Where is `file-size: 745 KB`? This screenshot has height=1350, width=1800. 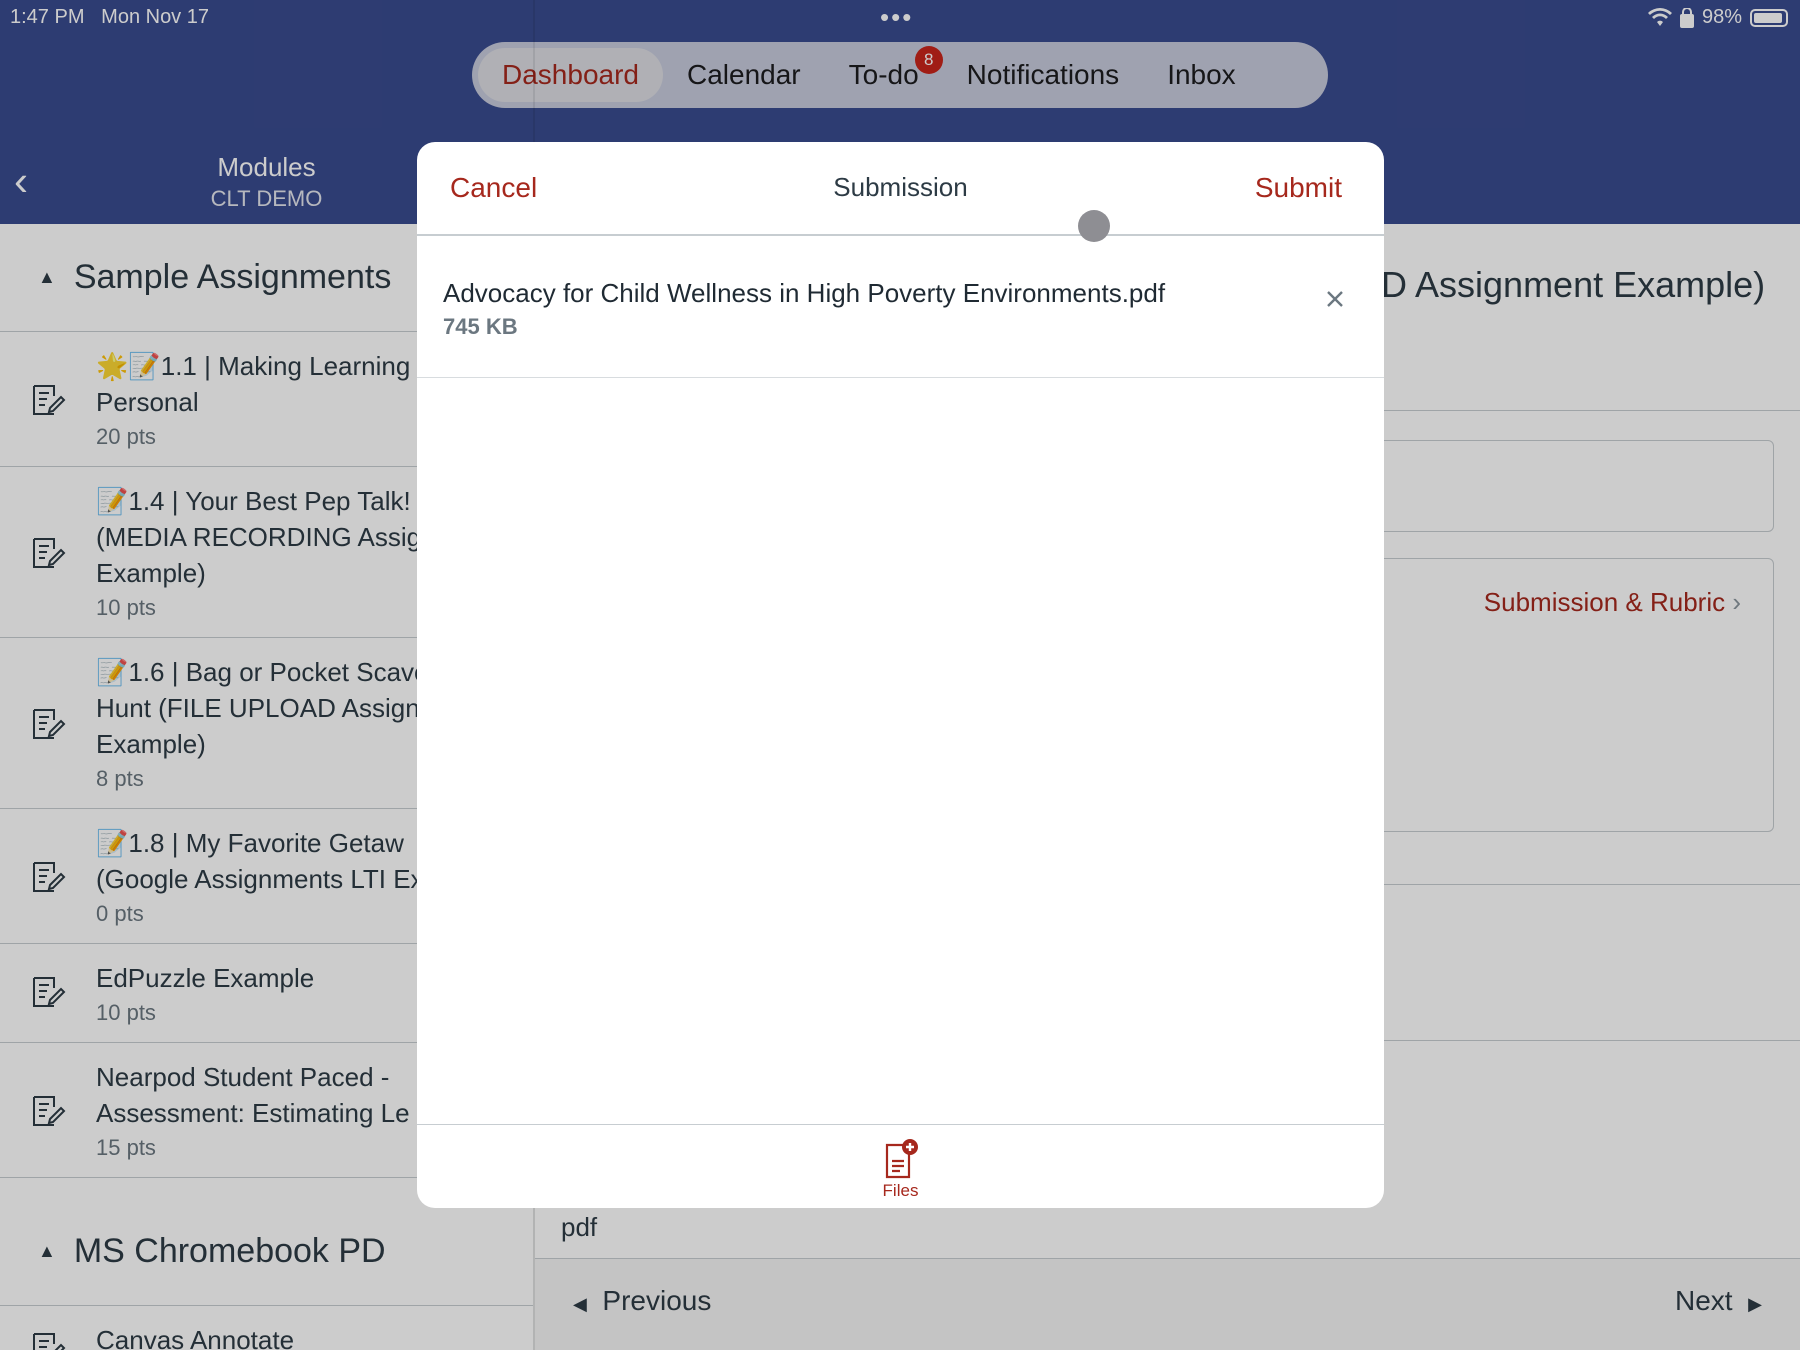
file-size: 745 KB is located at coordinates (480, 326).